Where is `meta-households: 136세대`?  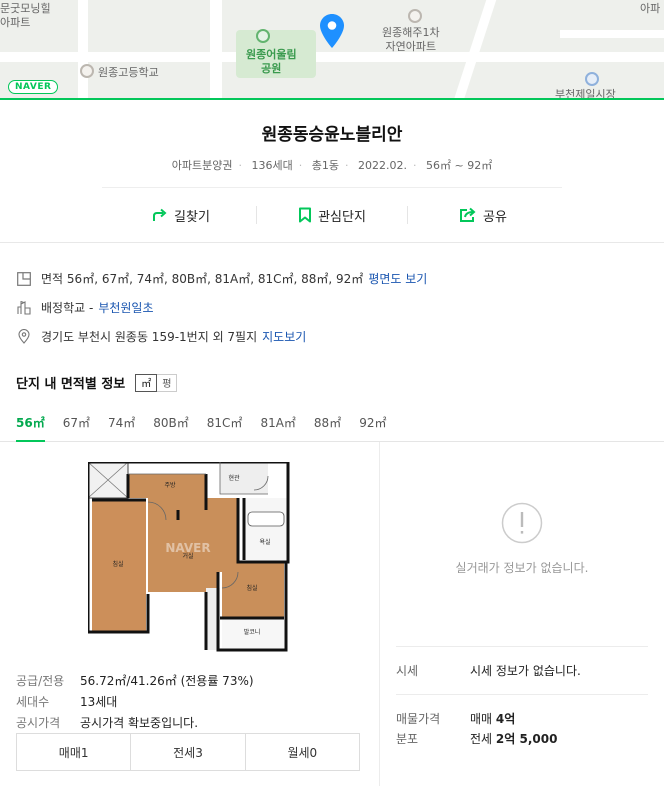
meta-households: 136세대 is located at coordinates (272, 165).